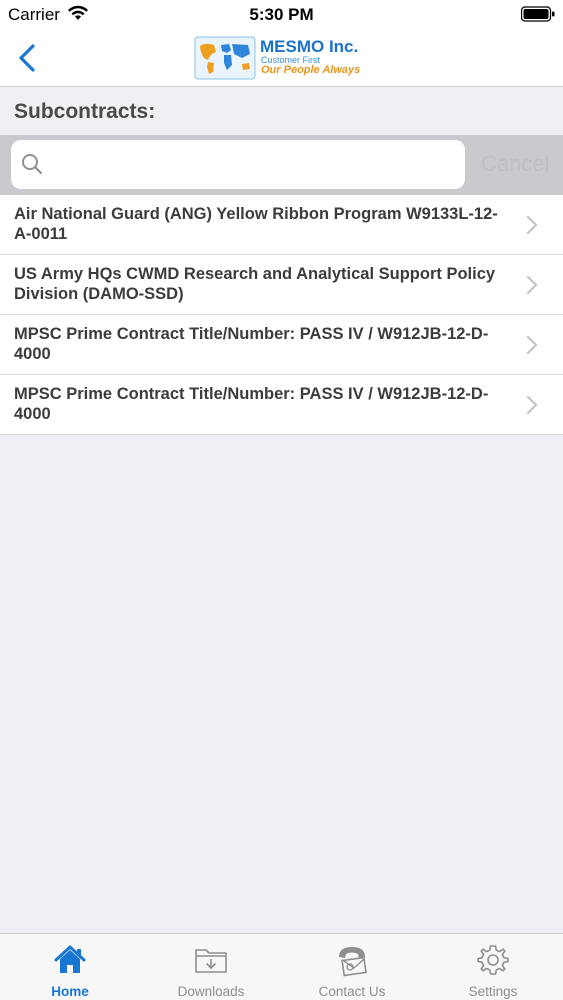  I want to click on tab-label: Settings, so click(493, 991).